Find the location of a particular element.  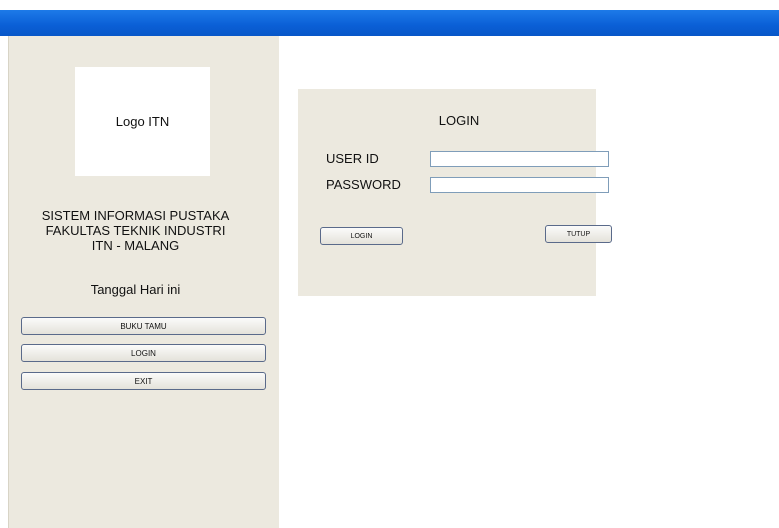

guestbook-button: BUKU TAMU is located at coordinates (143, 326).